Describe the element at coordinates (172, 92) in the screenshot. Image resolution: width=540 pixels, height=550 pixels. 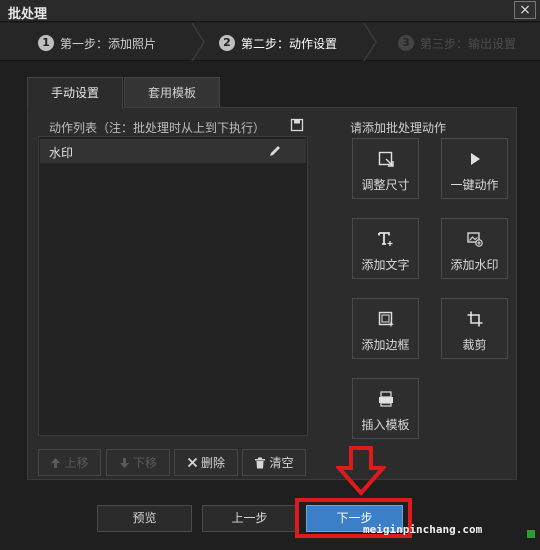
I see `tab-apply-template: 套用模板` at that location.